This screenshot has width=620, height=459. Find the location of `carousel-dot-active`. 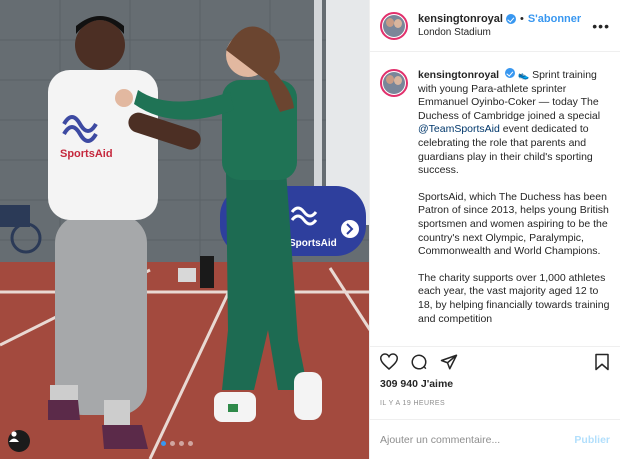

carousel-dot-active is located at coordinates (163, 443).